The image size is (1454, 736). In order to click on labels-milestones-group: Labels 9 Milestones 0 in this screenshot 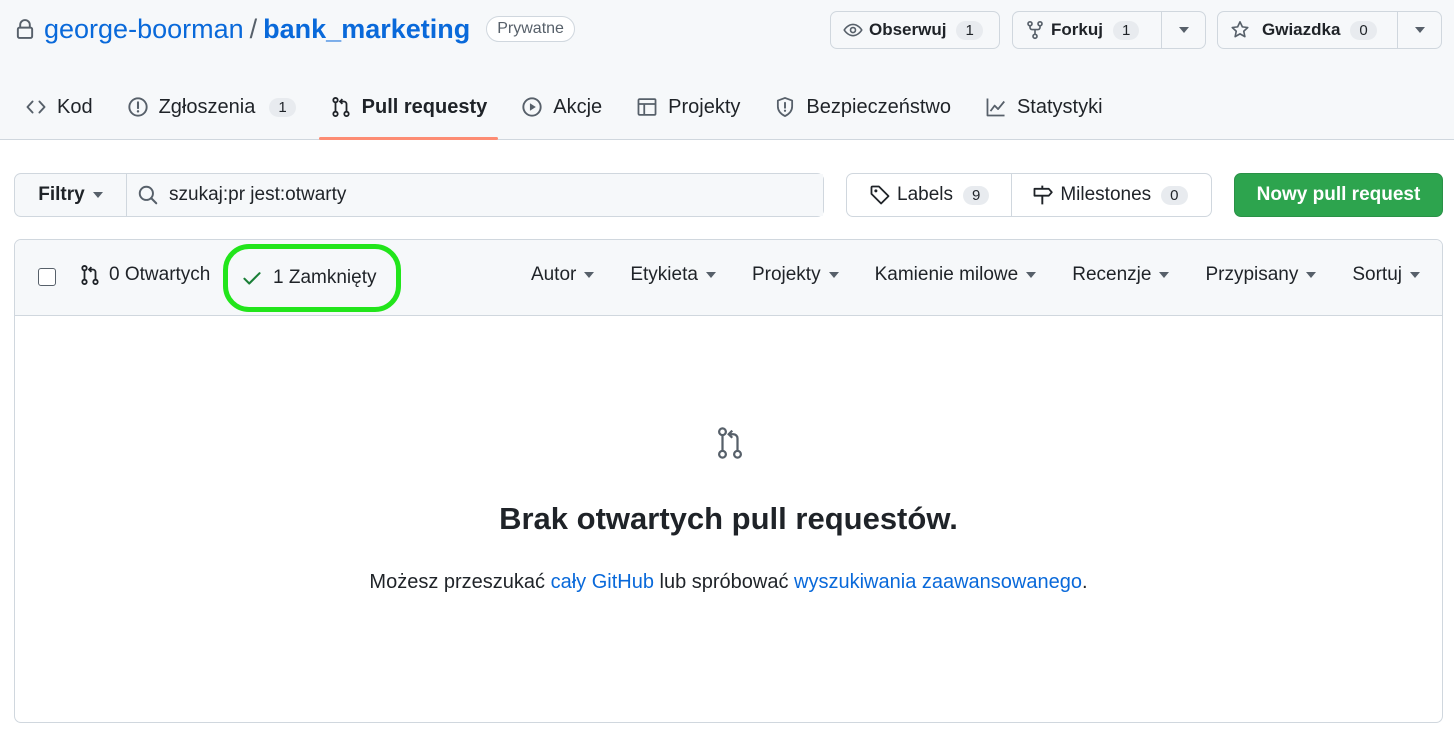, I will do `click(1029, 195)`.